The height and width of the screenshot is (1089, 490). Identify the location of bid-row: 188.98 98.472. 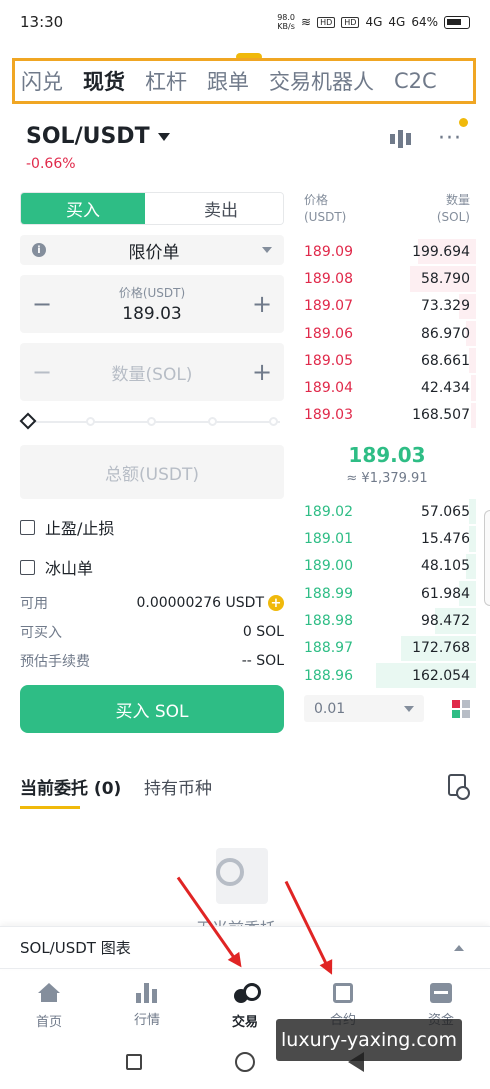
(390, 620).